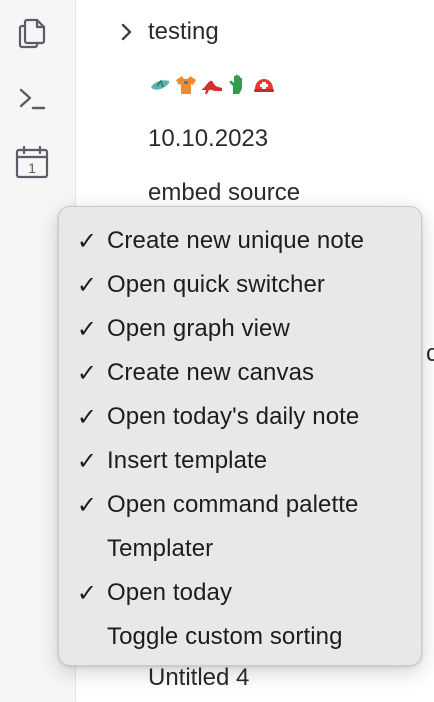  Describe the element at coordinates (211, 372) in the screenshot. I see `menu-item-label: Create new canvas` at that location.